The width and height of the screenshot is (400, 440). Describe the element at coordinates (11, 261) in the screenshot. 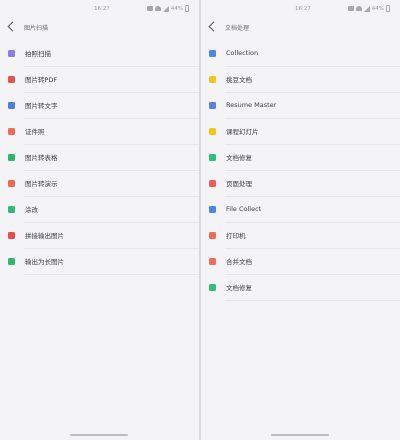

I see `long-image-icon` at that location.